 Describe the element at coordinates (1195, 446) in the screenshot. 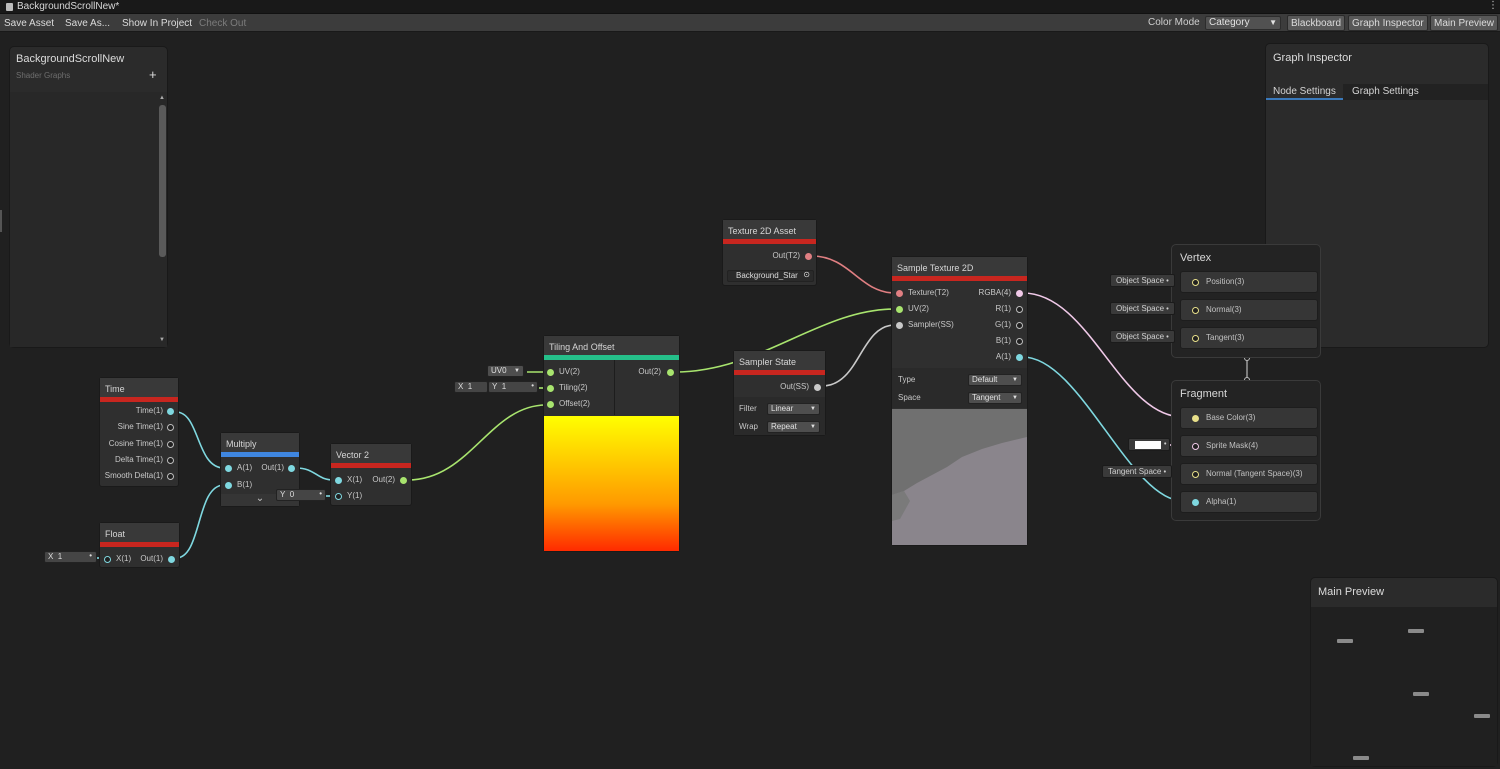

I see `port-spritemask-dot` at that location.